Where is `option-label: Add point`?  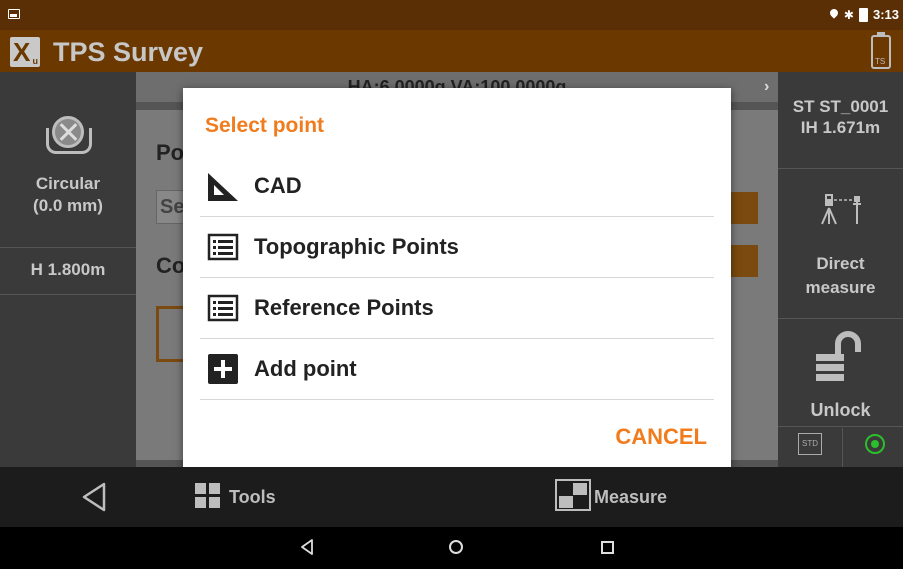 option-label: Add point is located at coordinates (305, 368).